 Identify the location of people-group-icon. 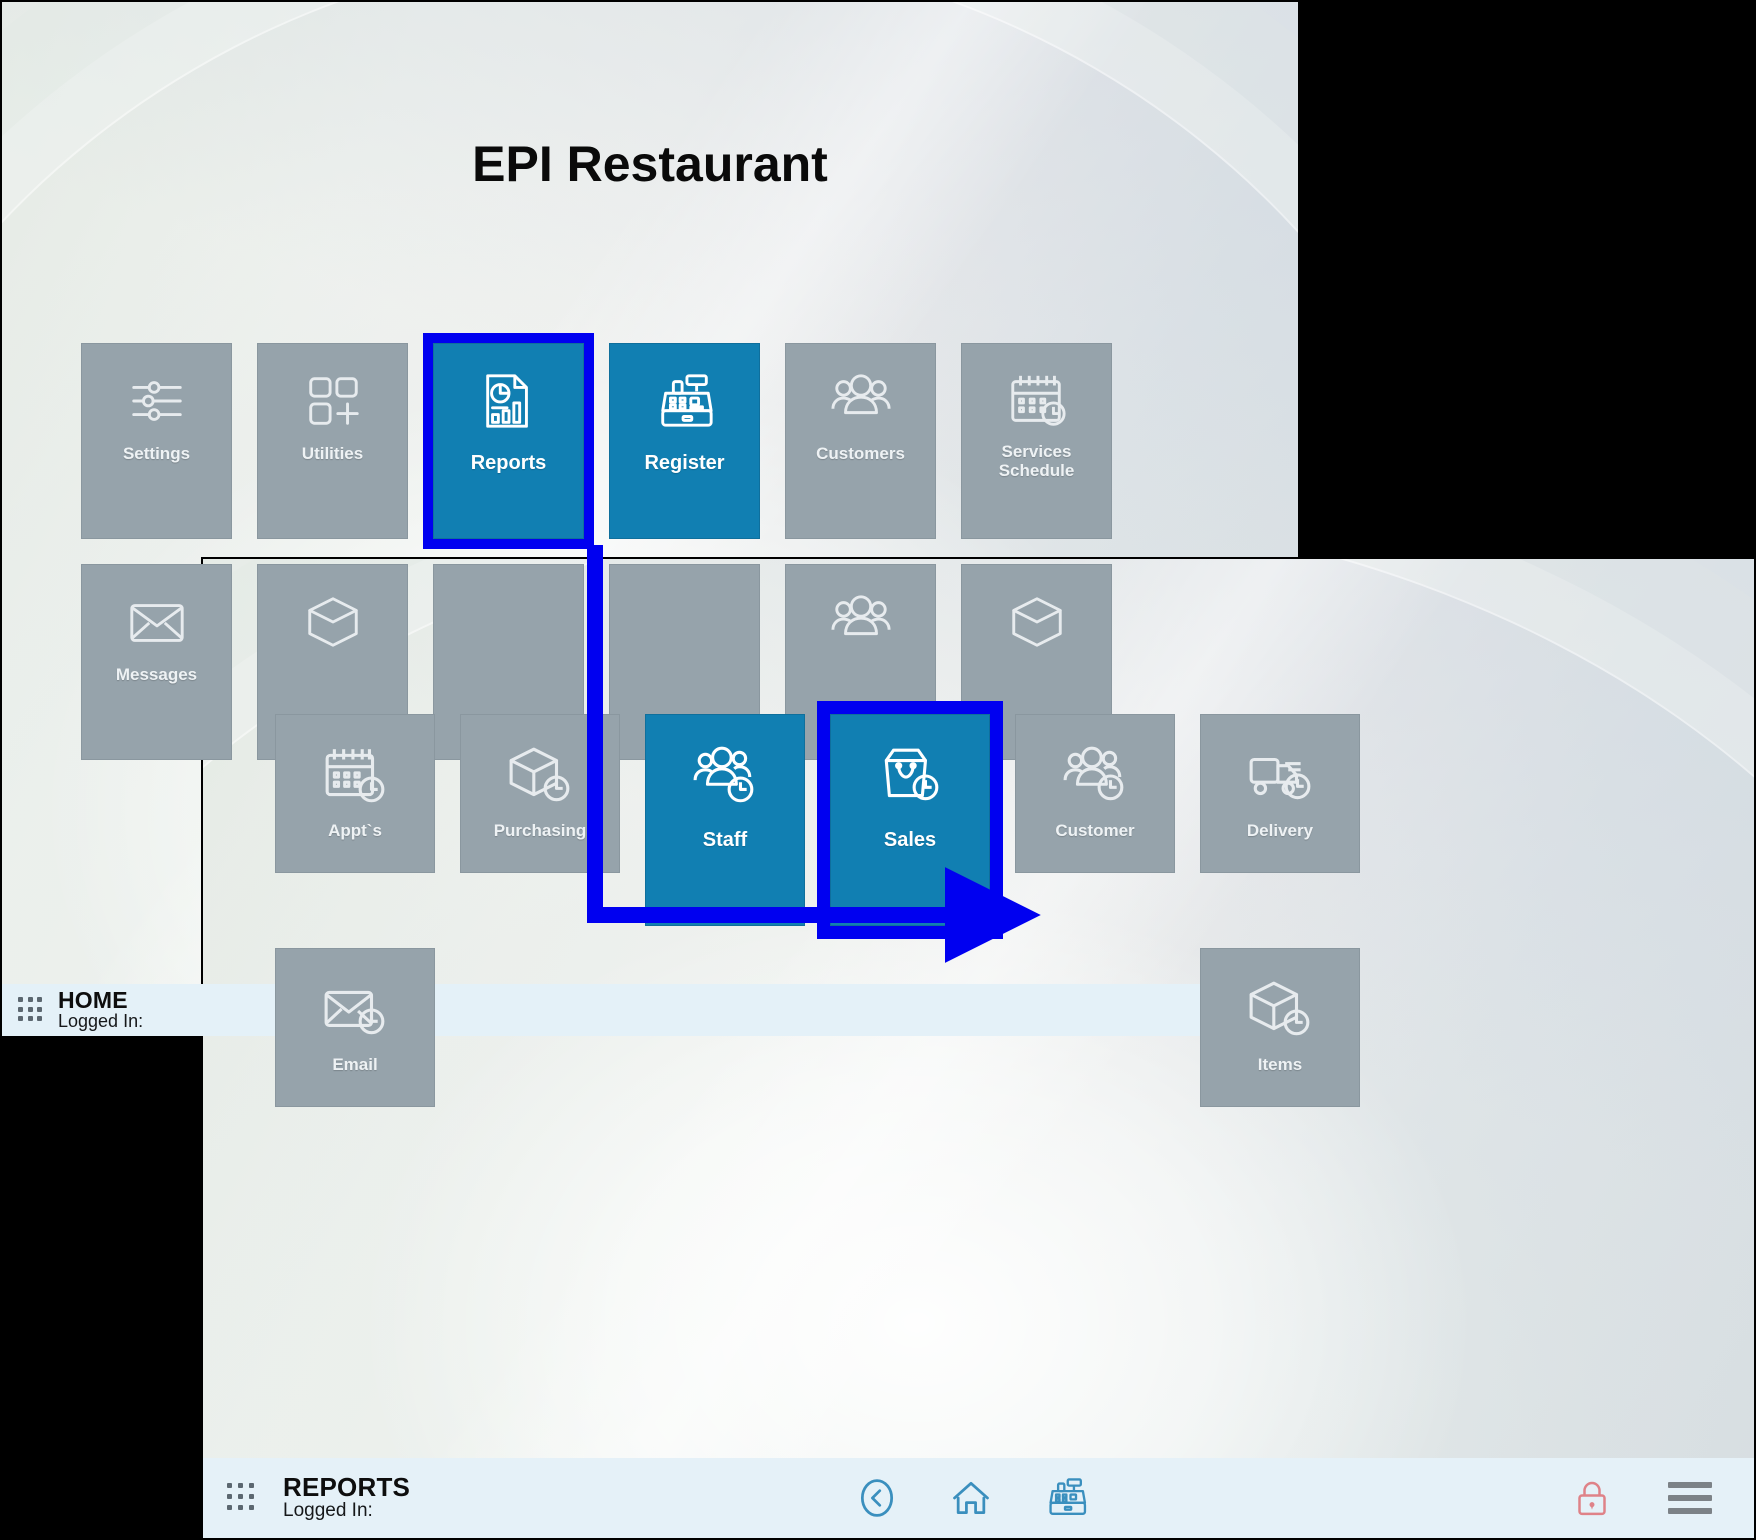
(860, 394).